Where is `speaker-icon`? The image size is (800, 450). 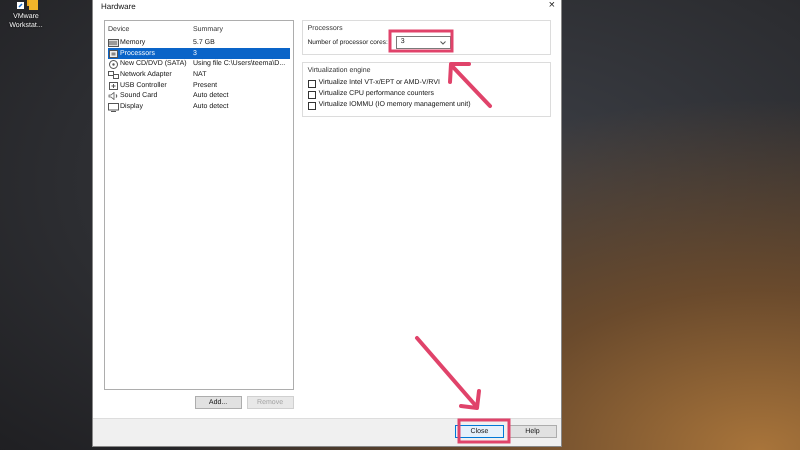 speaker-icon is located at coordinates (113, 96).